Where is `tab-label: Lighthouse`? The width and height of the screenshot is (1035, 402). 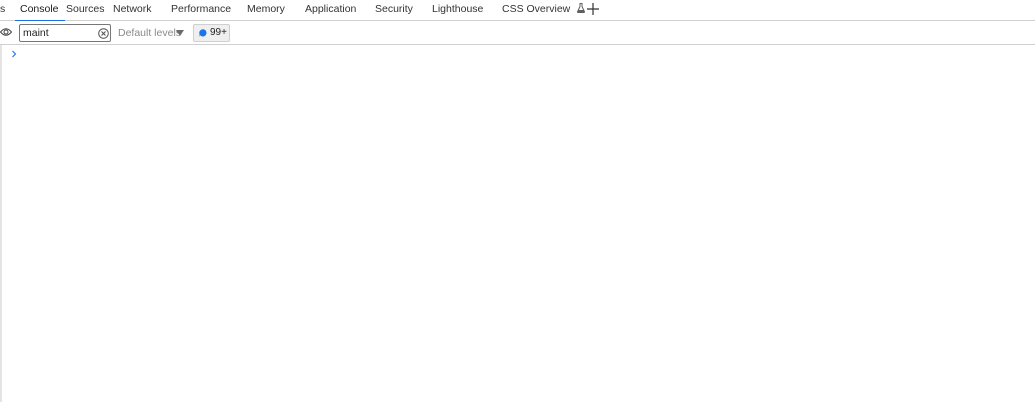
tab-label: Lighthouse is located at coordinates (458, 9).